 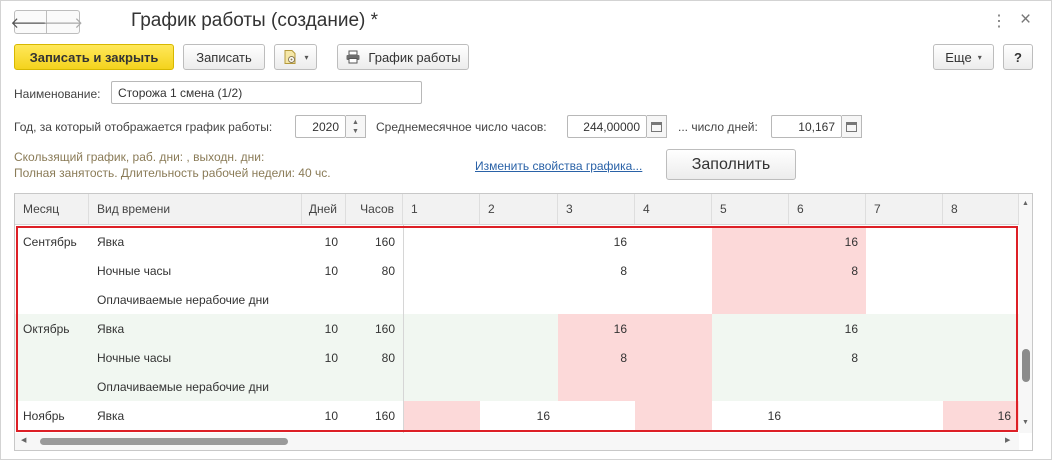 What do you see at coordinates (1026, 365) in the screenshot?
I see `vertical-scroll-thumb` at bounding box center [1026, 365].